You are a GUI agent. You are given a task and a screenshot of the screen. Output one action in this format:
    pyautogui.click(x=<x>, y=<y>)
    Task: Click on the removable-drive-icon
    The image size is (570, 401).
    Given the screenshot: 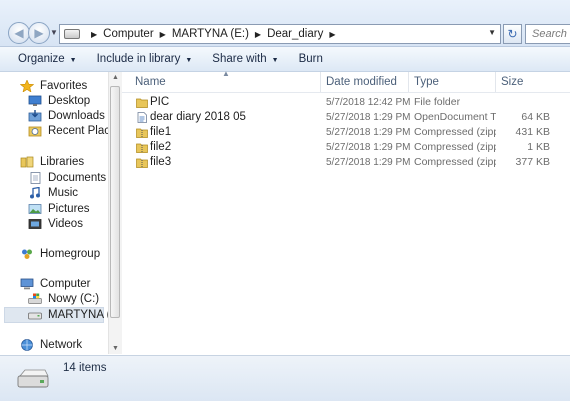 What is the action you would take?
    pyautogui.click(x=35, y=316)
    